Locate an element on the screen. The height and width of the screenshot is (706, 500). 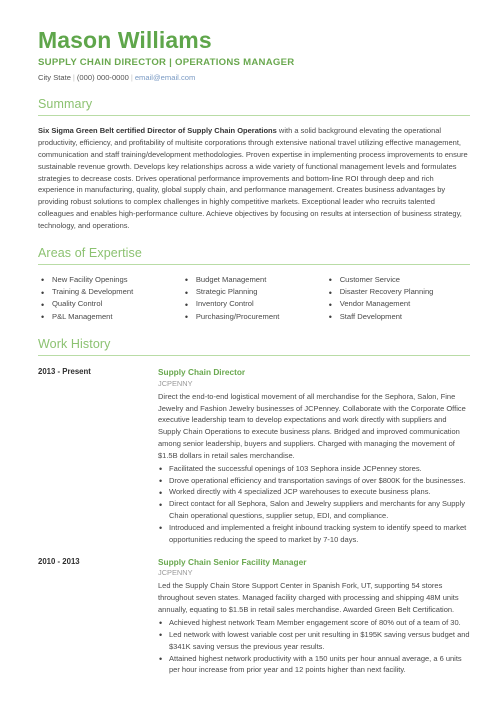
list-item: Inventory Control is located at coordinates (254, 305).